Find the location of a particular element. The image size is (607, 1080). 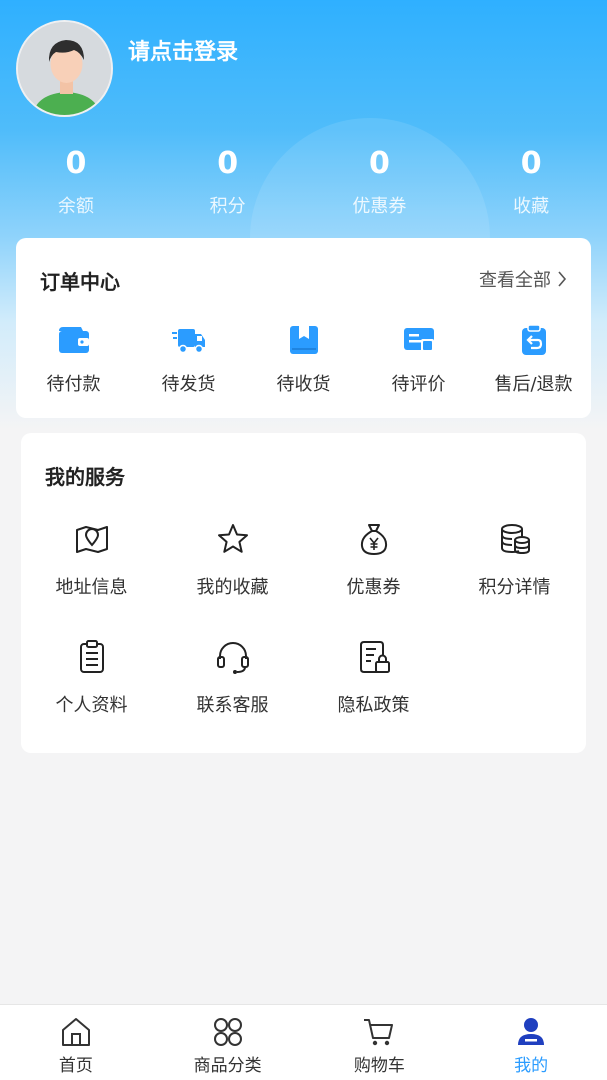

service-label: 我的收藏 is located at coordinates (232, 587).